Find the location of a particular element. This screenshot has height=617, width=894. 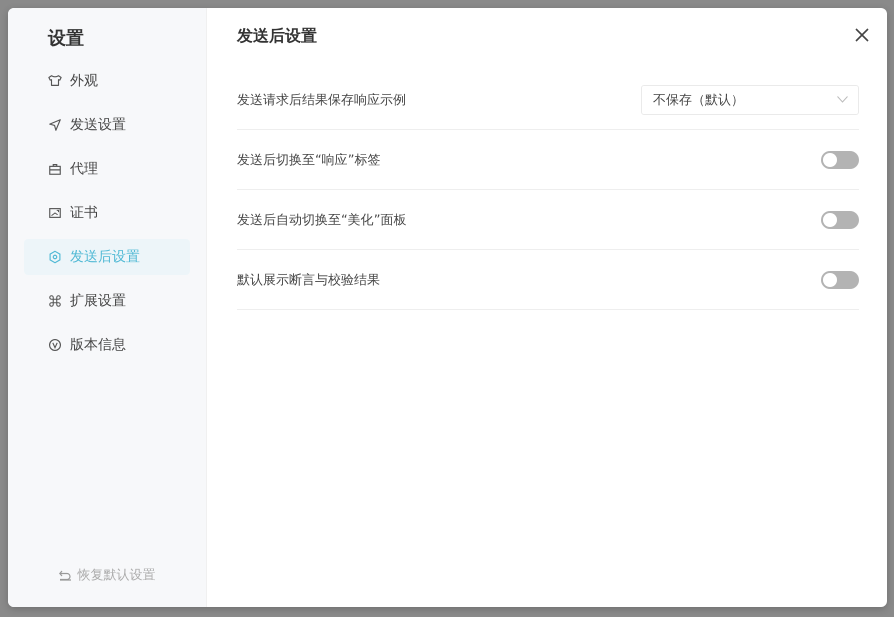

setting-label: 发送请求后结果保存响应示例 is located at coordinates (321, 100).